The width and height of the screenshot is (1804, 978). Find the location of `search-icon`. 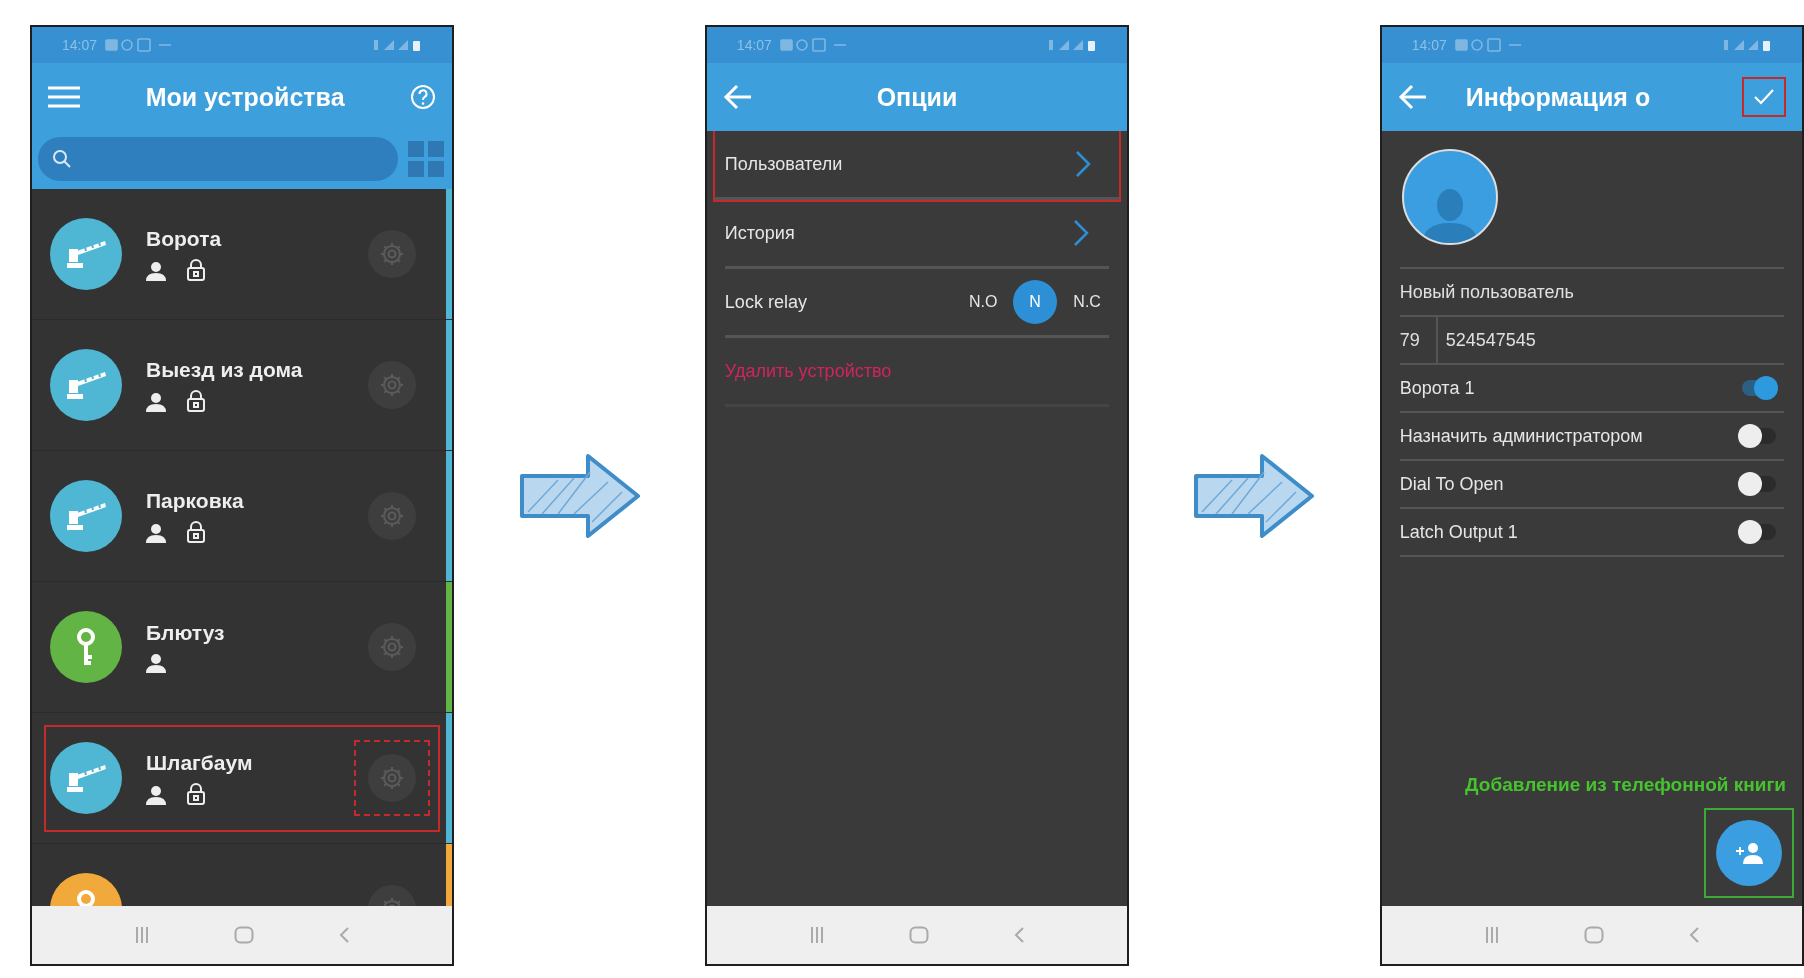

search-icon is located at coordinates (62, 159).